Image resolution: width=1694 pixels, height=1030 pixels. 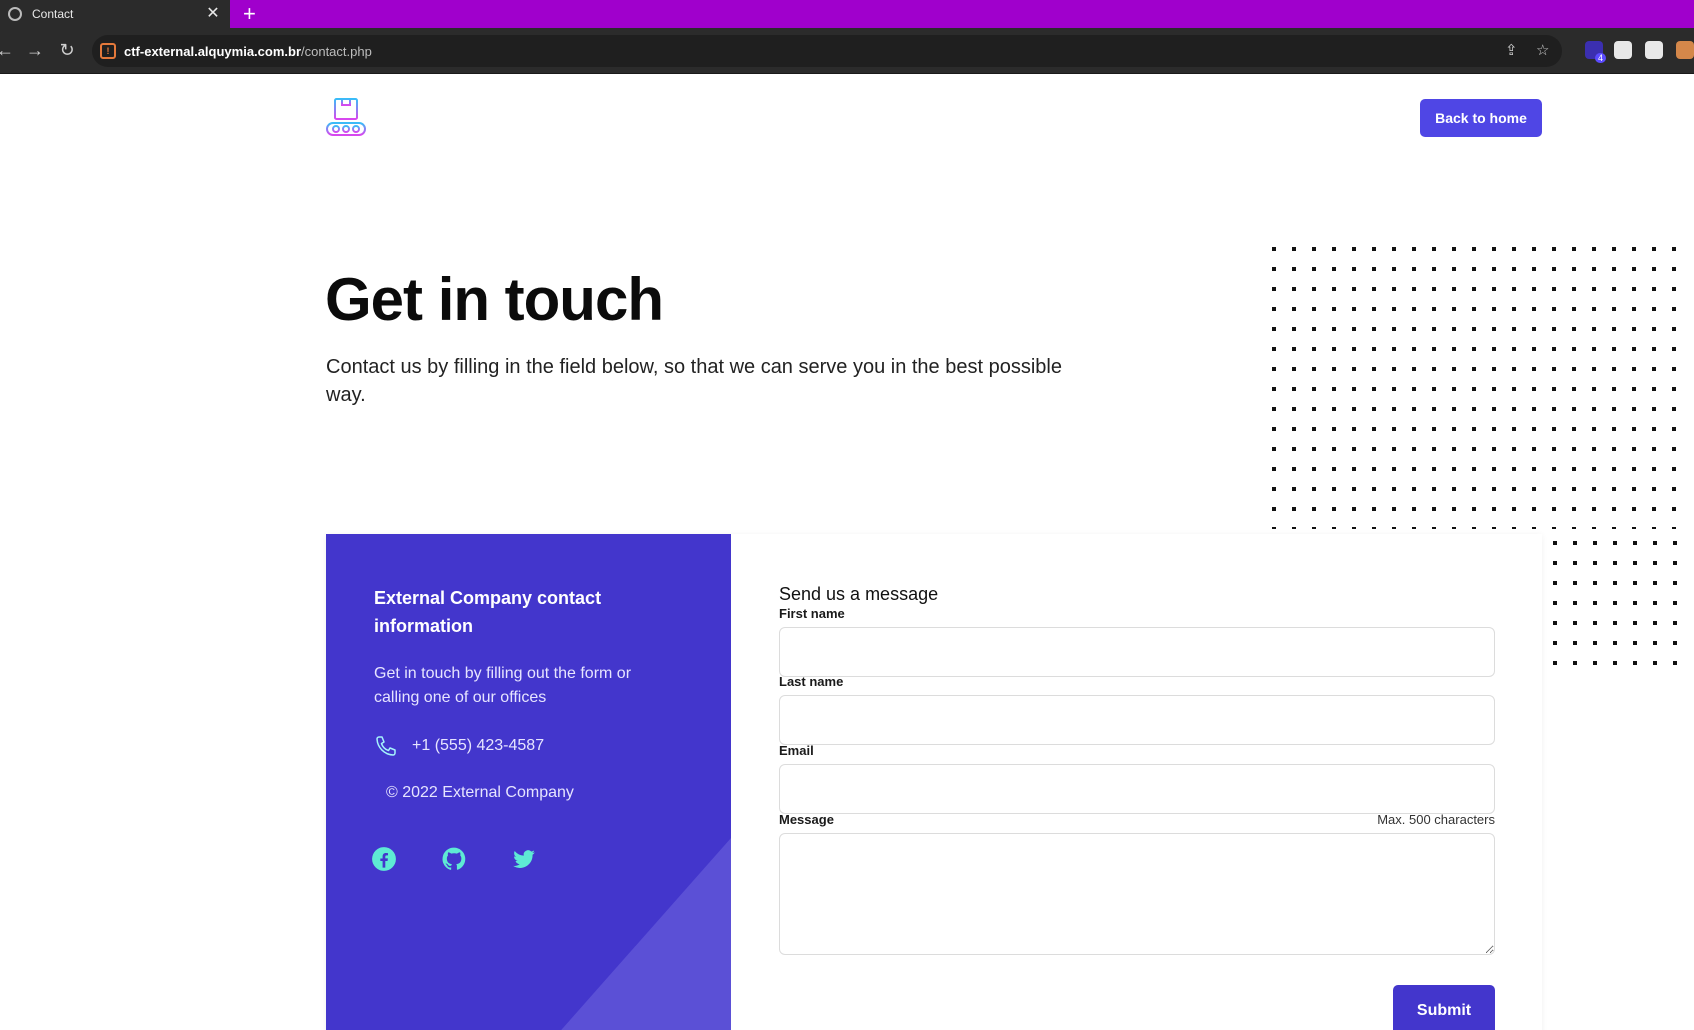 I want to click on last-name-label: Last name, so click(x=811, y=681).